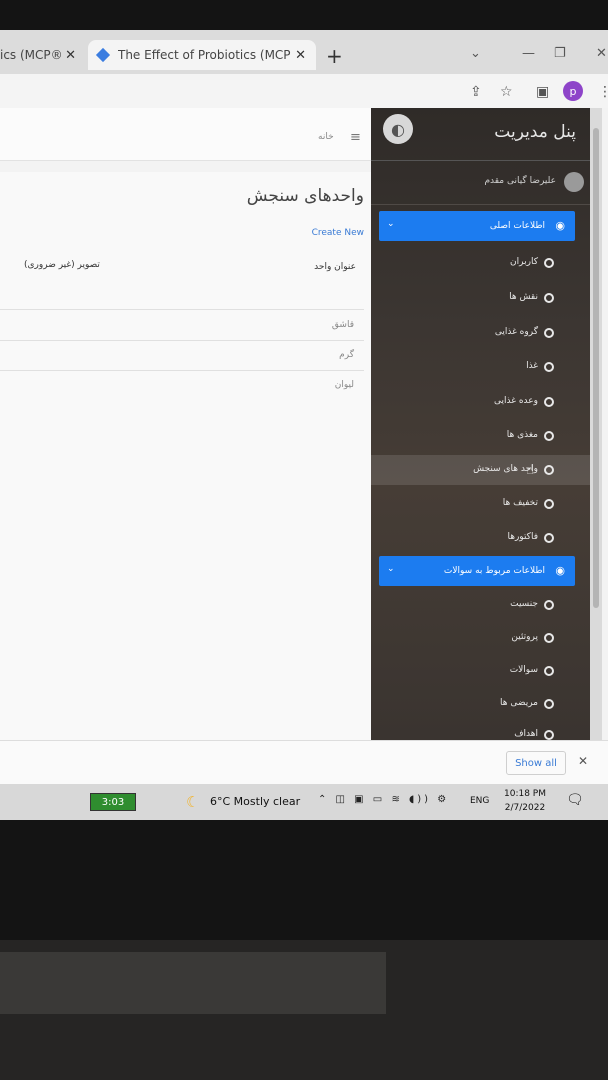  What do you see at coordinates (334, 56) in the screenshot?
I see `new-tab-button: +` at bounding box center [334, 56].